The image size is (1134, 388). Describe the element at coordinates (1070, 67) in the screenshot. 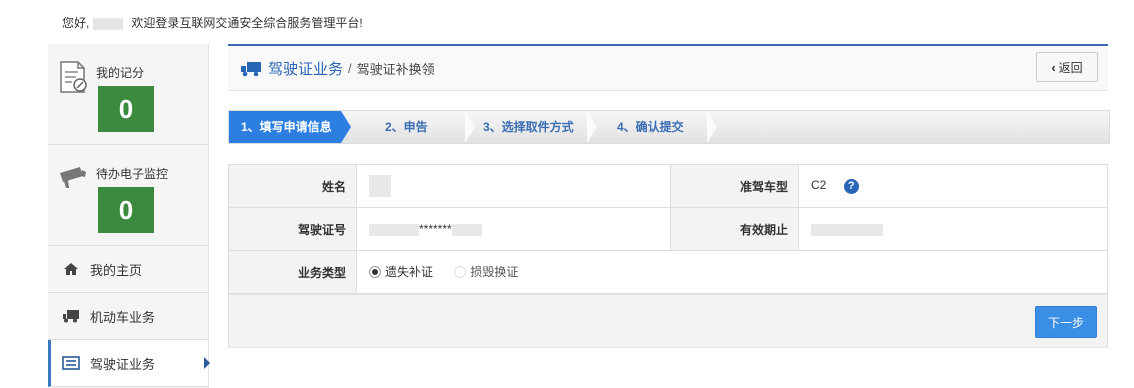

I see `back-button-label: 返回` at that location.